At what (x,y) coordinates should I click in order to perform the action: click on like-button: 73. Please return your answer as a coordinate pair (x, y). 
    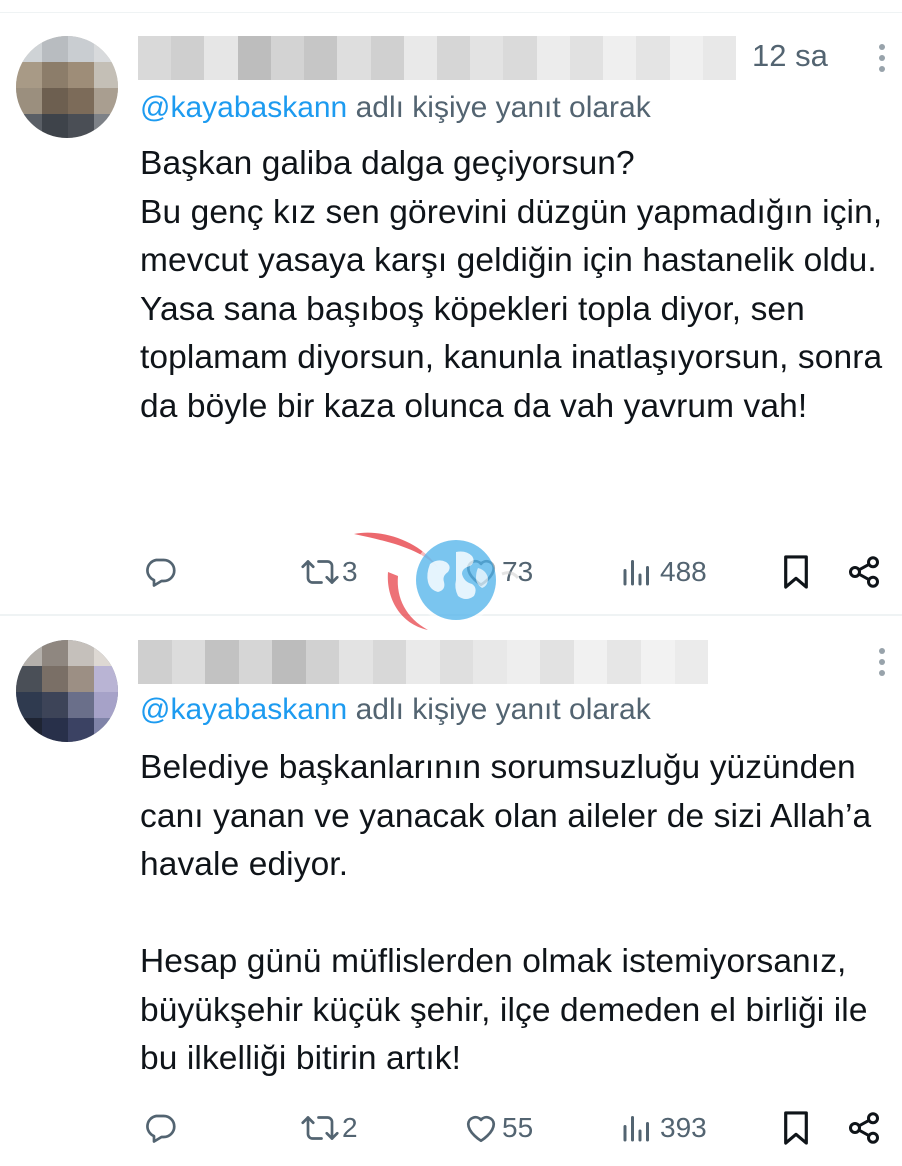
    Looking at the image, I should click on (497, 572).